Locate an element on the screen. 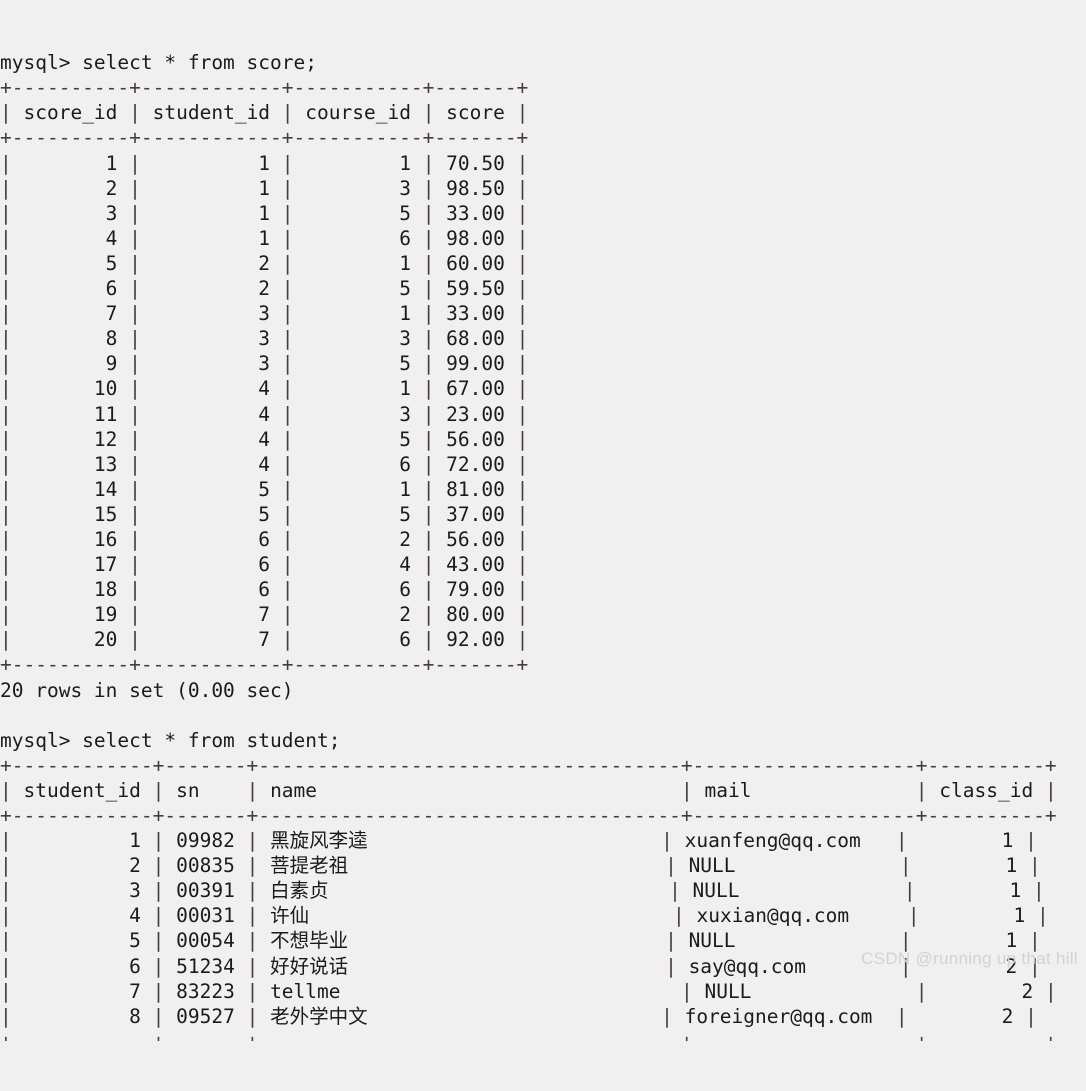  cjk-text: 老外学中文 is located at coordinates (319, 1016).